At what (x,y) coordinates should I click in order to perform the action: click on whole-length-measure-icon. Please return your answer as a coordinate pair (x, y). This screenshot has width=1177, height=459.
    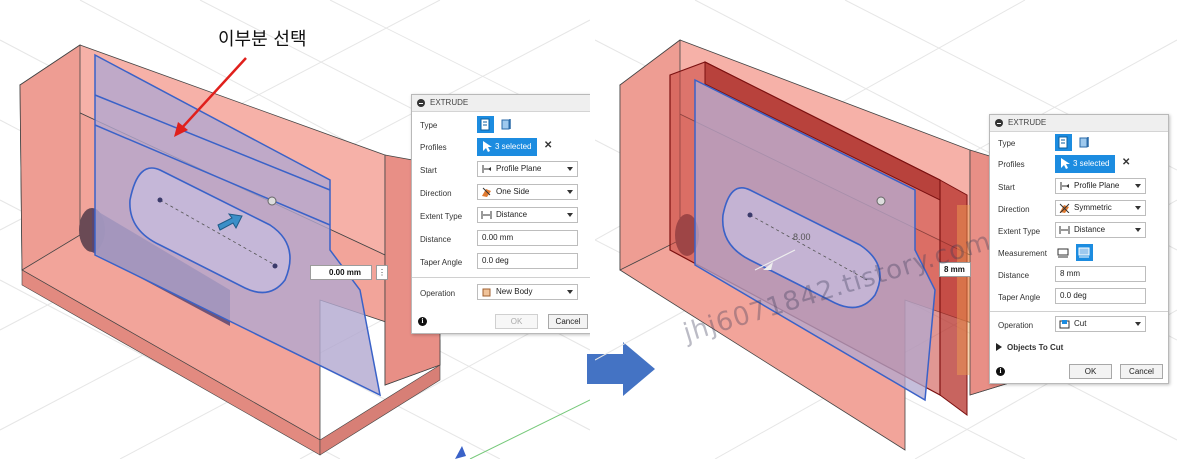
    Looking at the image, I should click on (1084, 252).